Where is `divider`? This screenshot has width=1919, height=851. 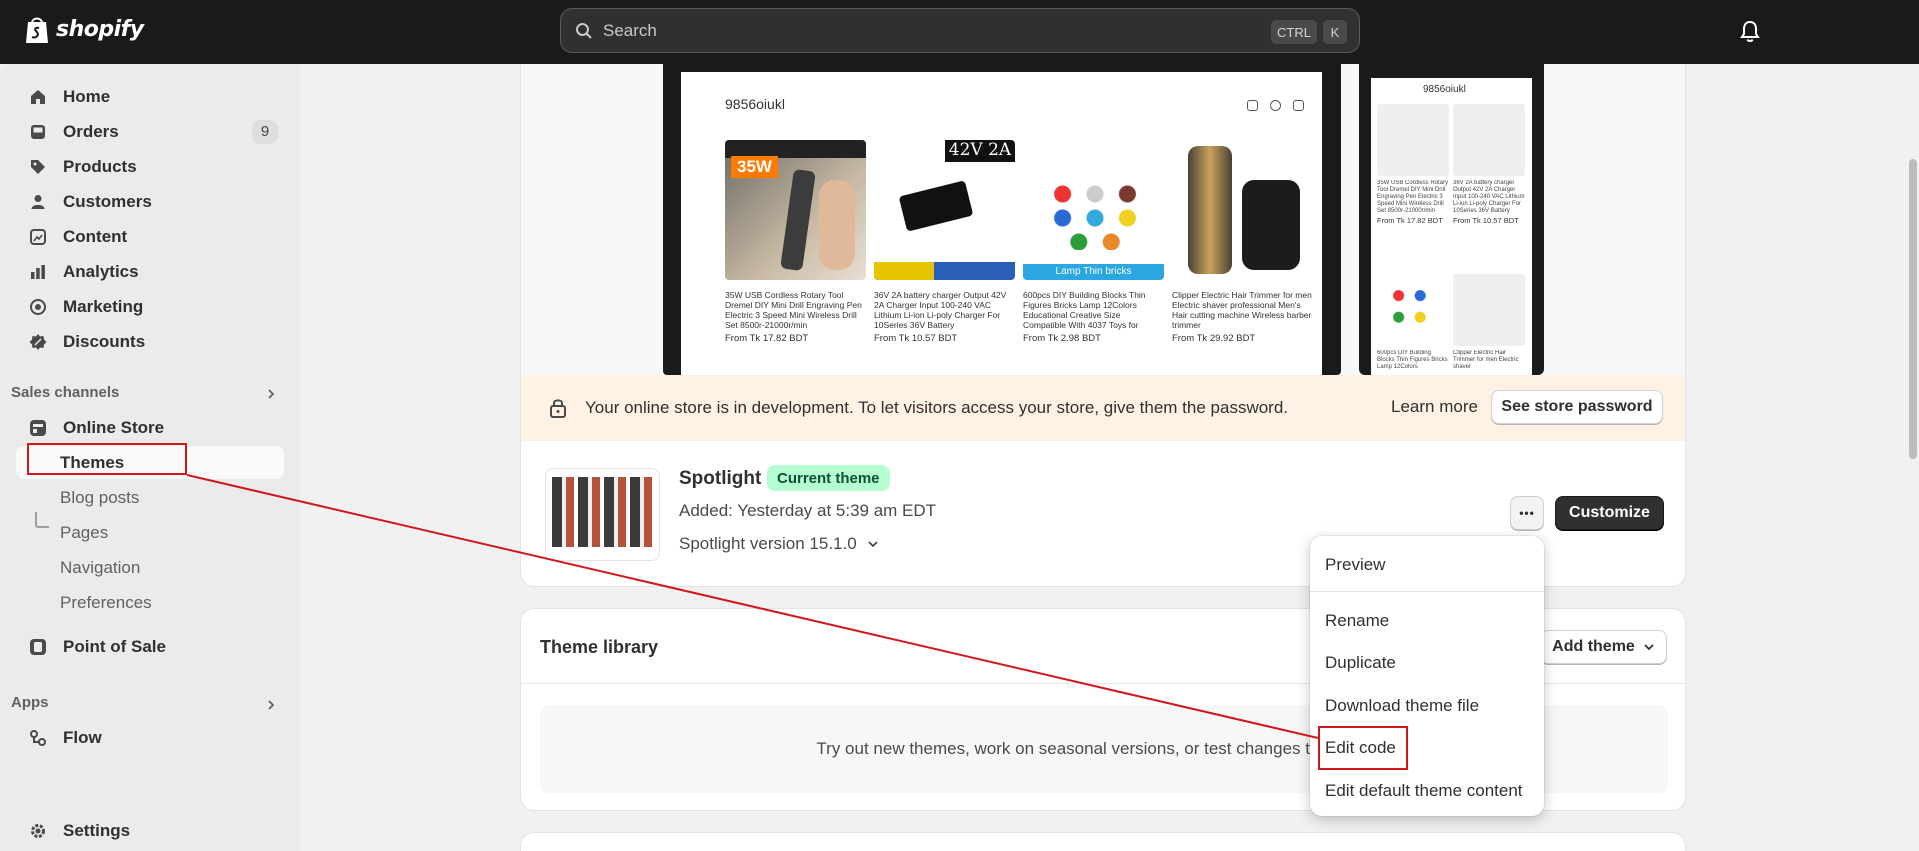
divider is located at coordinates (1427, 591).